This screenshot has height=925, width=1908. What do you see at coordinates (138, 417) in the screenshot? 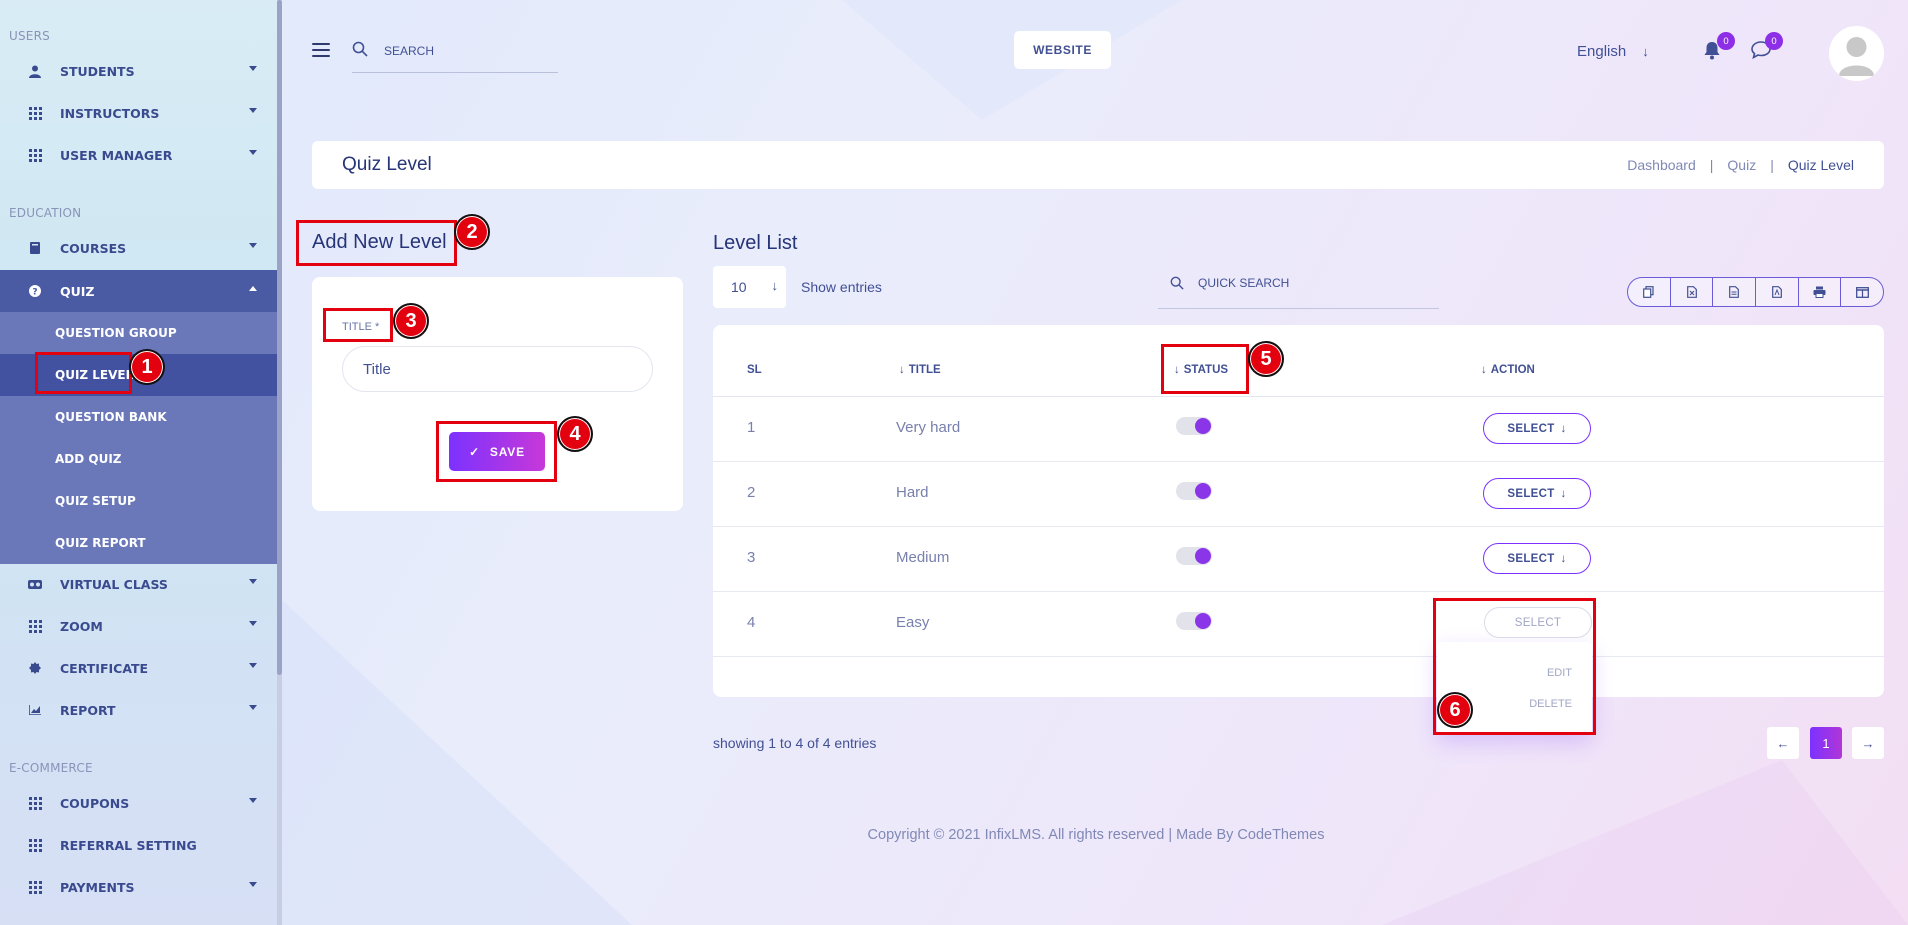
I see `sidebar-subitem-question-bank: QUESTION BANK` at bounding box center [138, 417].